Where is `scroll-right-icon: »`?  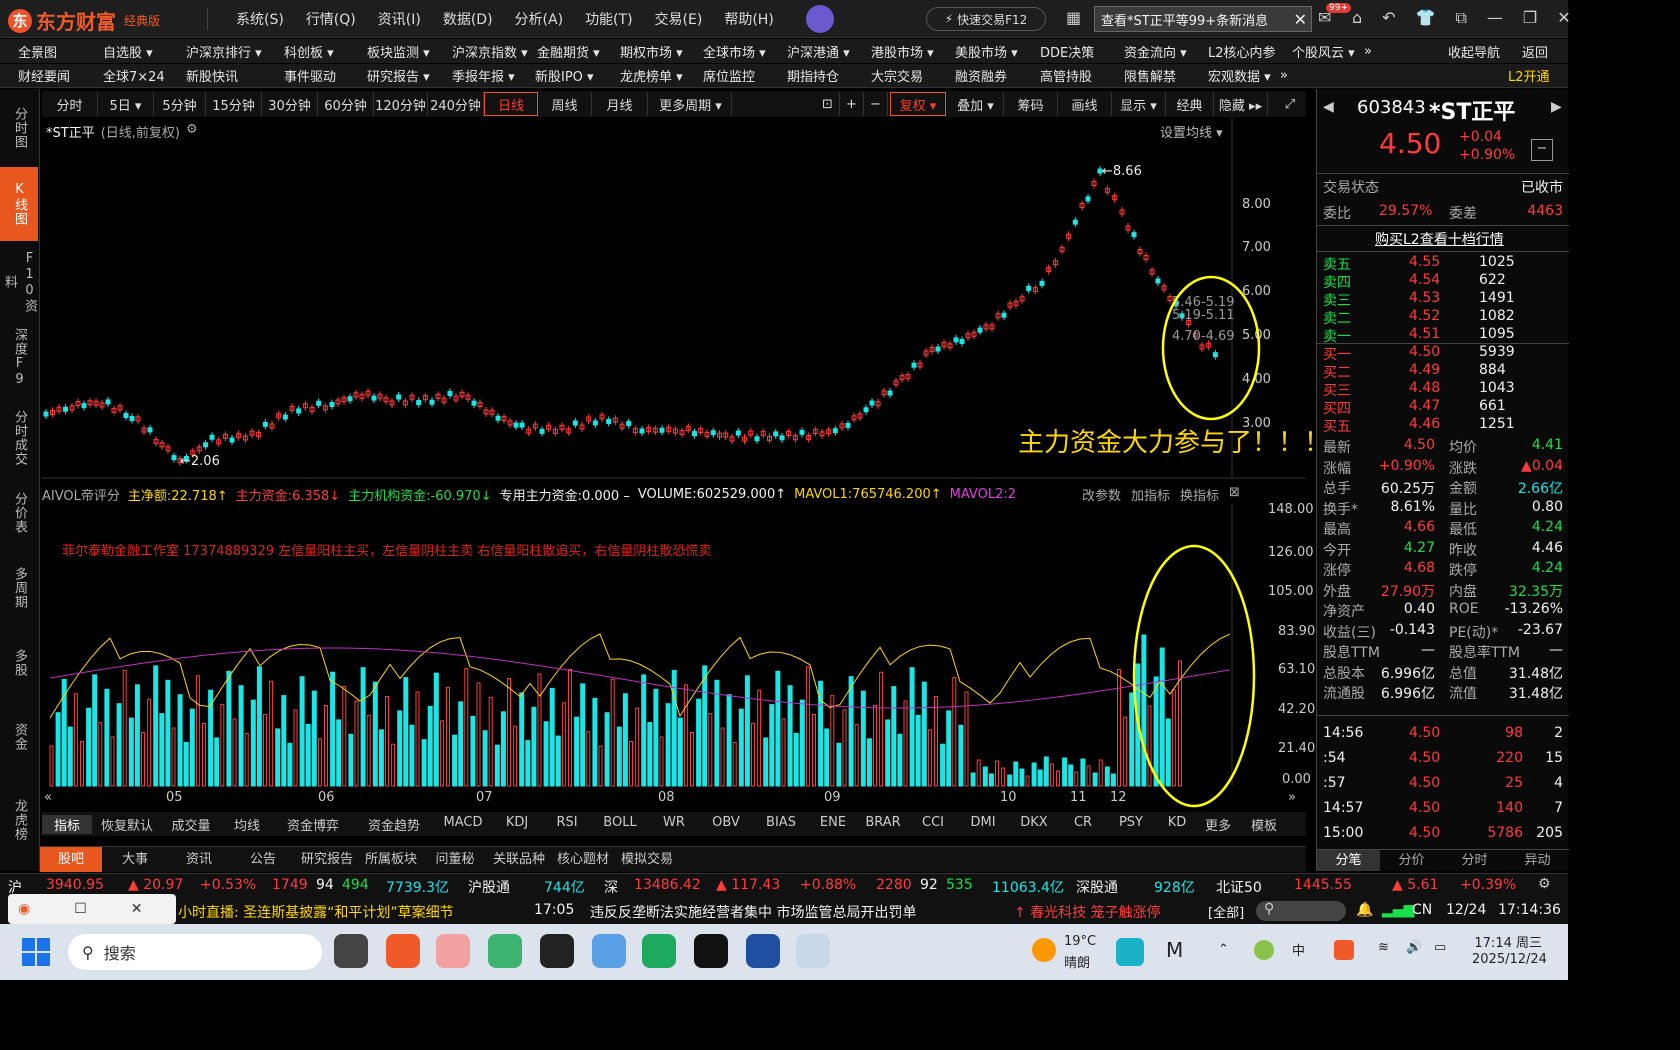 scroll-right-icon: » is located at coordinates (1292, 797).